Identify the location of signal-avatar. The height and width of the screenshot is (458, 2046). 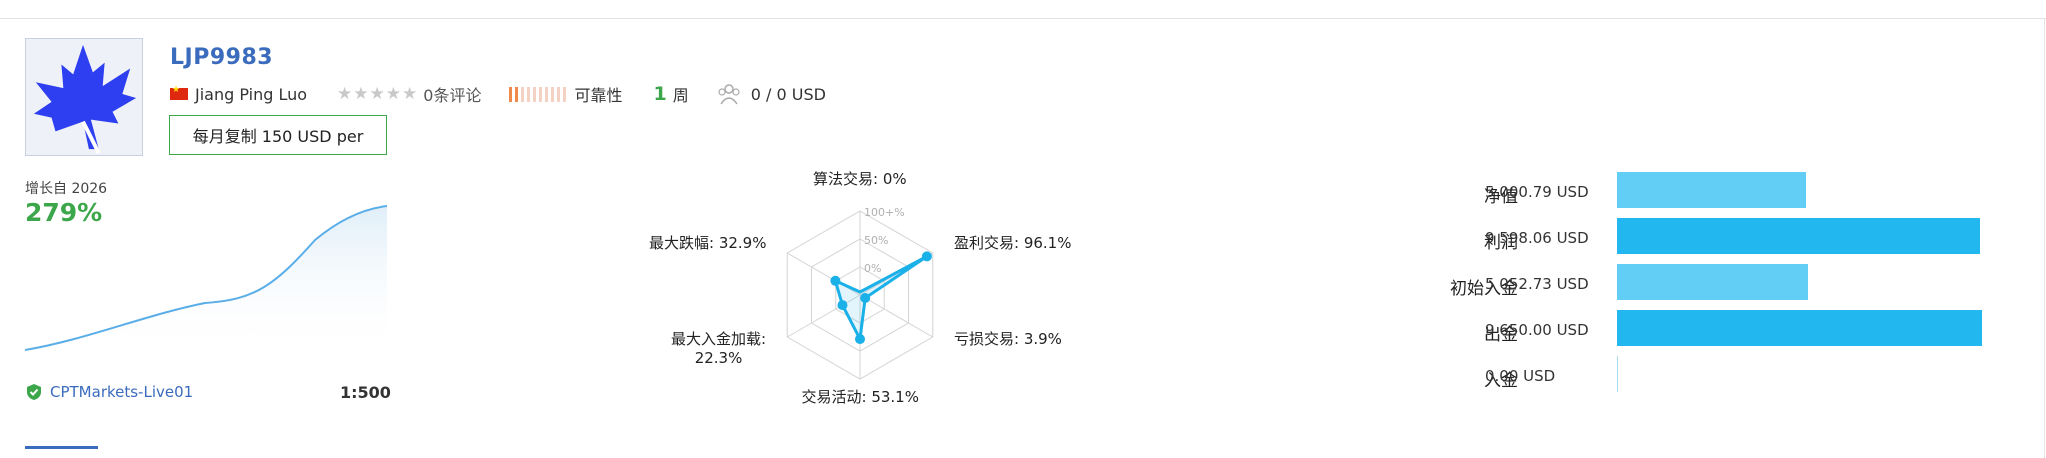
(84, 97).